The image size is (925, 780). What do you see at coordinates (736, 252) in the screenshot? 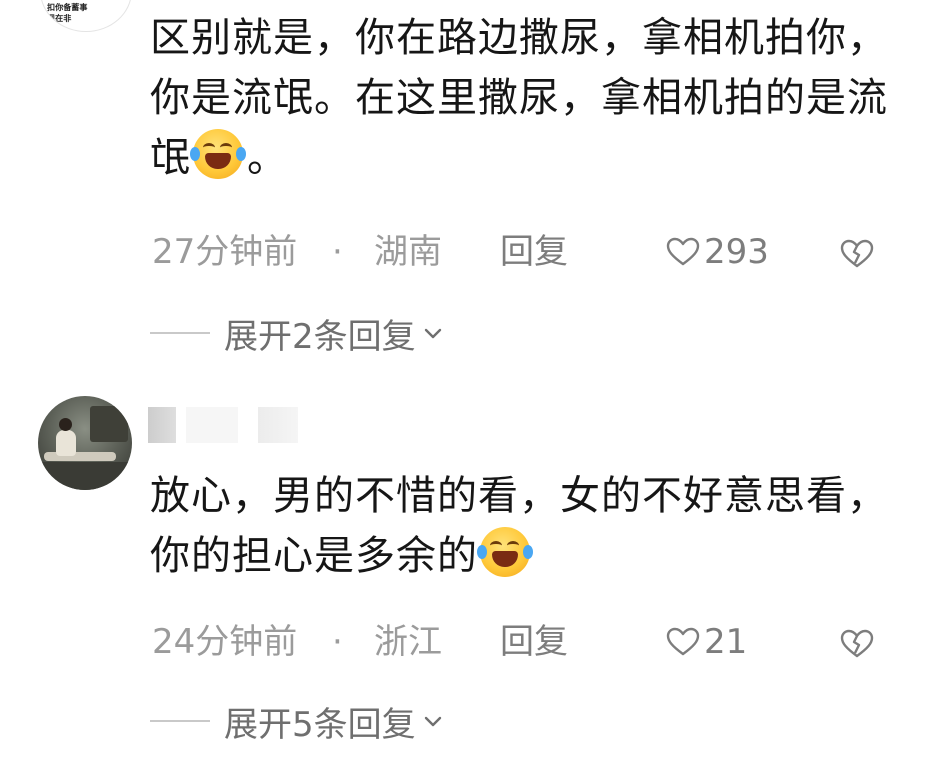
I see `like-count: 293` at bounding box center [736, 252].